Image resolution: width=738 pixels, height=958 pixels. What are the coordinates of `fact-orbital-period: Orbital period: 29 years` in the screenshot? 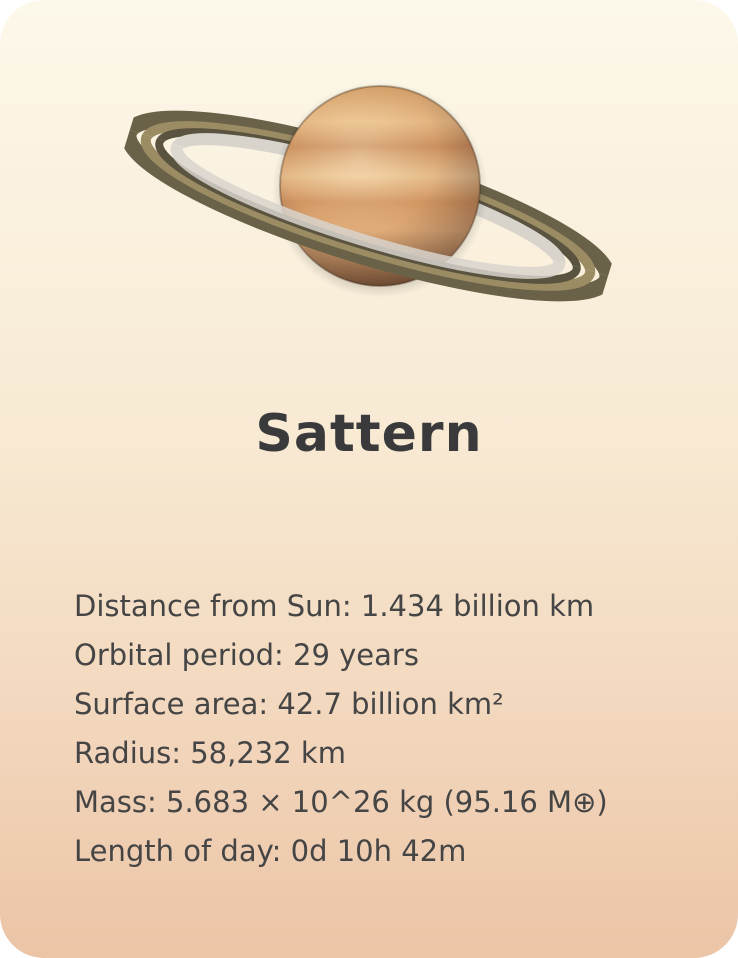 It's located at (246, 655).